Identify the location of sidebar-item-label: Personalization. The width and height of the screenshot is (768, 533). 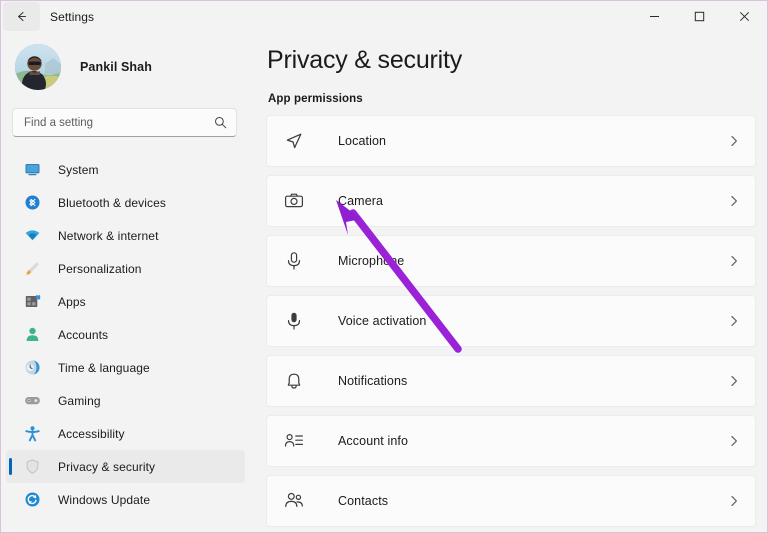
(100, 268).